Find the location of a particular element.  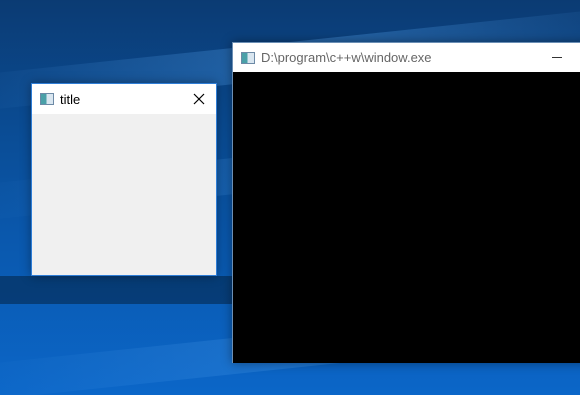

small-window-titlebar: title is located at coordinates (124, 99).